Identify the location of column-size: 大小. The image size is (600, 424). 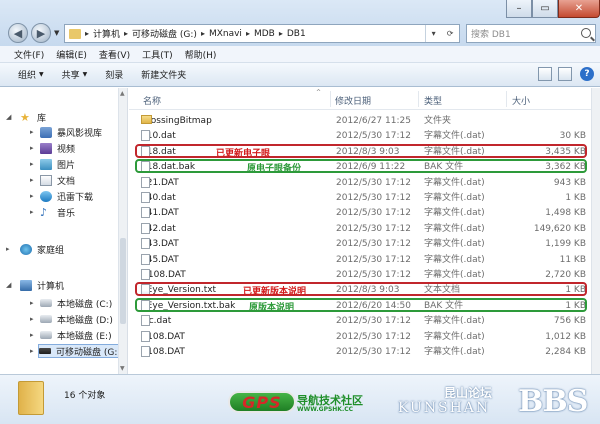
(521, 100).